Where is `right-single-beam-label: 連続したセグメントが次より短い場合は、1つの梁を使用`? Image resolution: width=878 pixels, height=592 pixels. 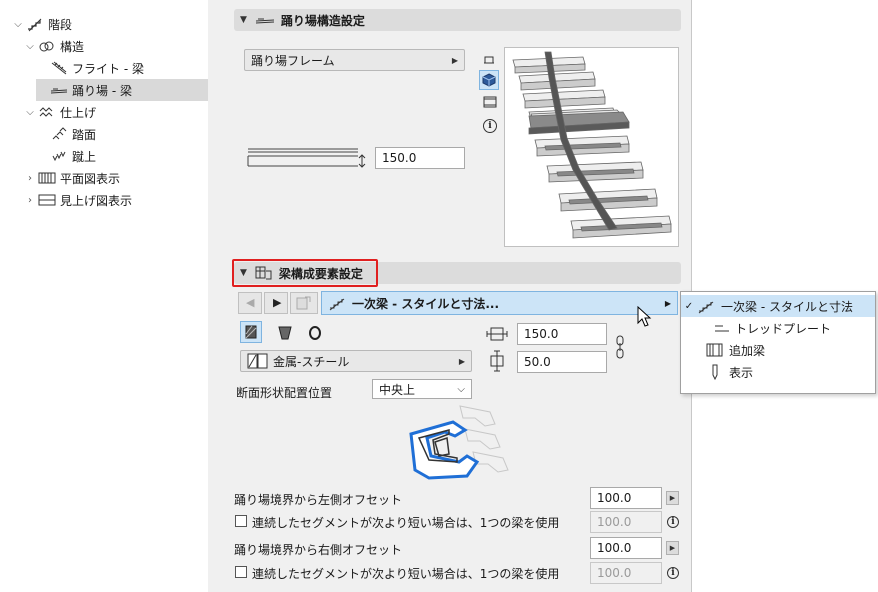 right-single-beam-label: 連続したセグメントが次より短い場合は、1つの梁を使用 is located at coordinates (406, 574).